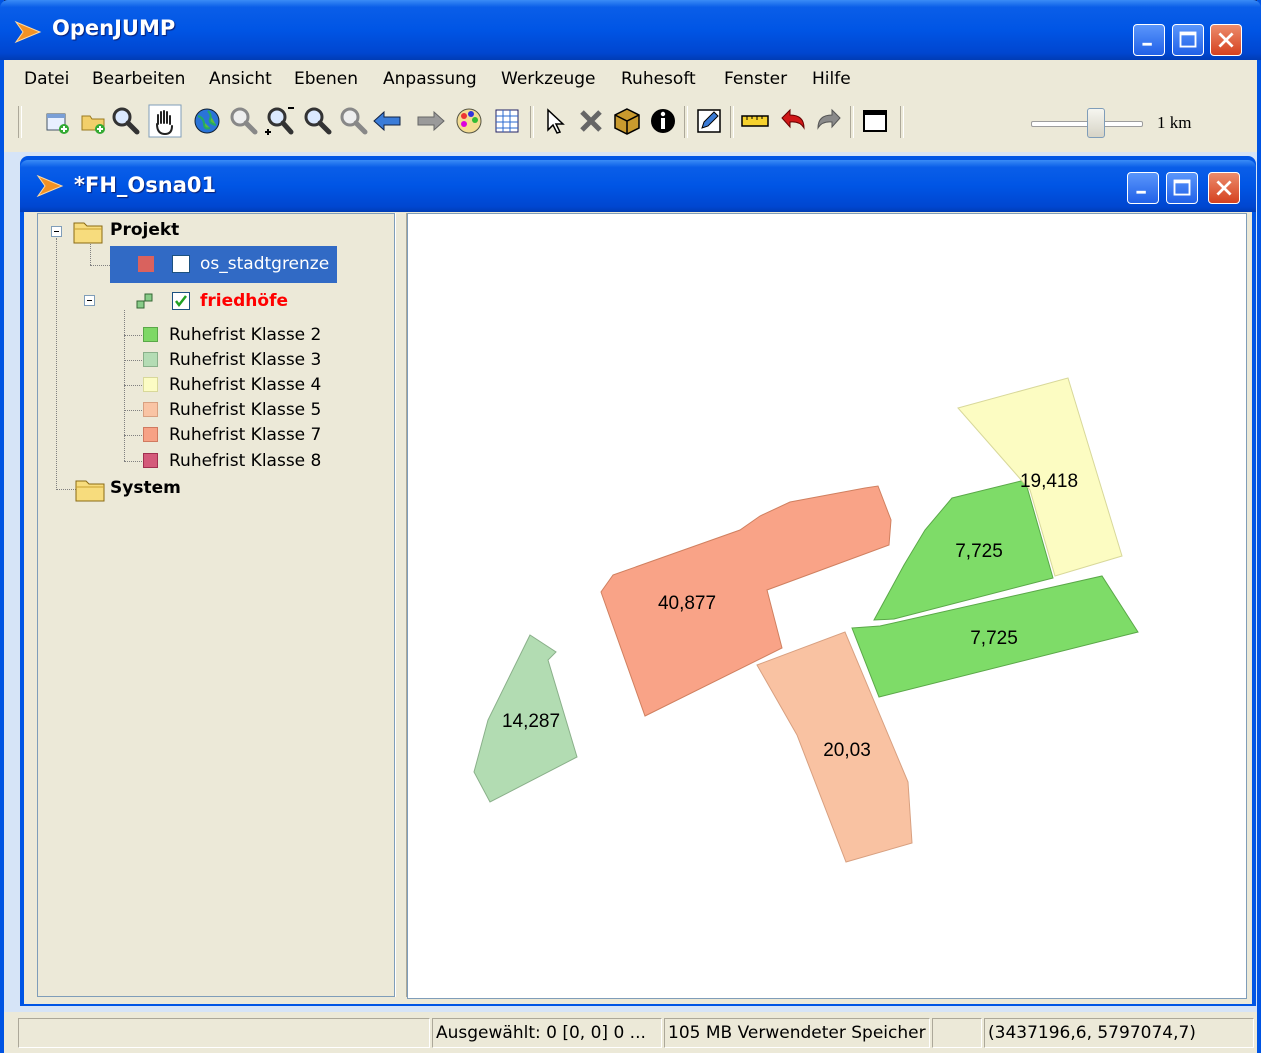 The width and height of the screenshot is (1261, 1053). I want to click on next-view-icon, so click(431, 121).